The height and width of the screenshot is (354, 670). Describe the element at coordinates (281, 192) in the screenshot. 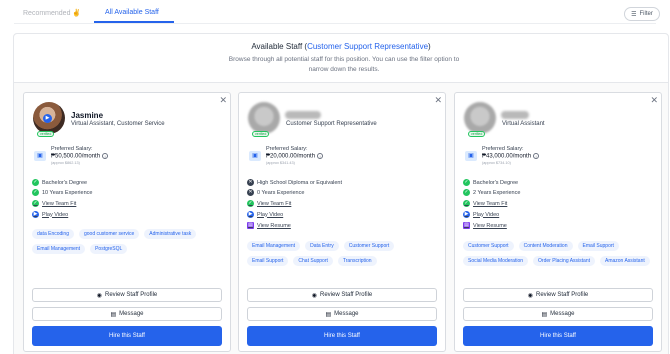

I see `experience-text: 0 Years Experience` at that location.